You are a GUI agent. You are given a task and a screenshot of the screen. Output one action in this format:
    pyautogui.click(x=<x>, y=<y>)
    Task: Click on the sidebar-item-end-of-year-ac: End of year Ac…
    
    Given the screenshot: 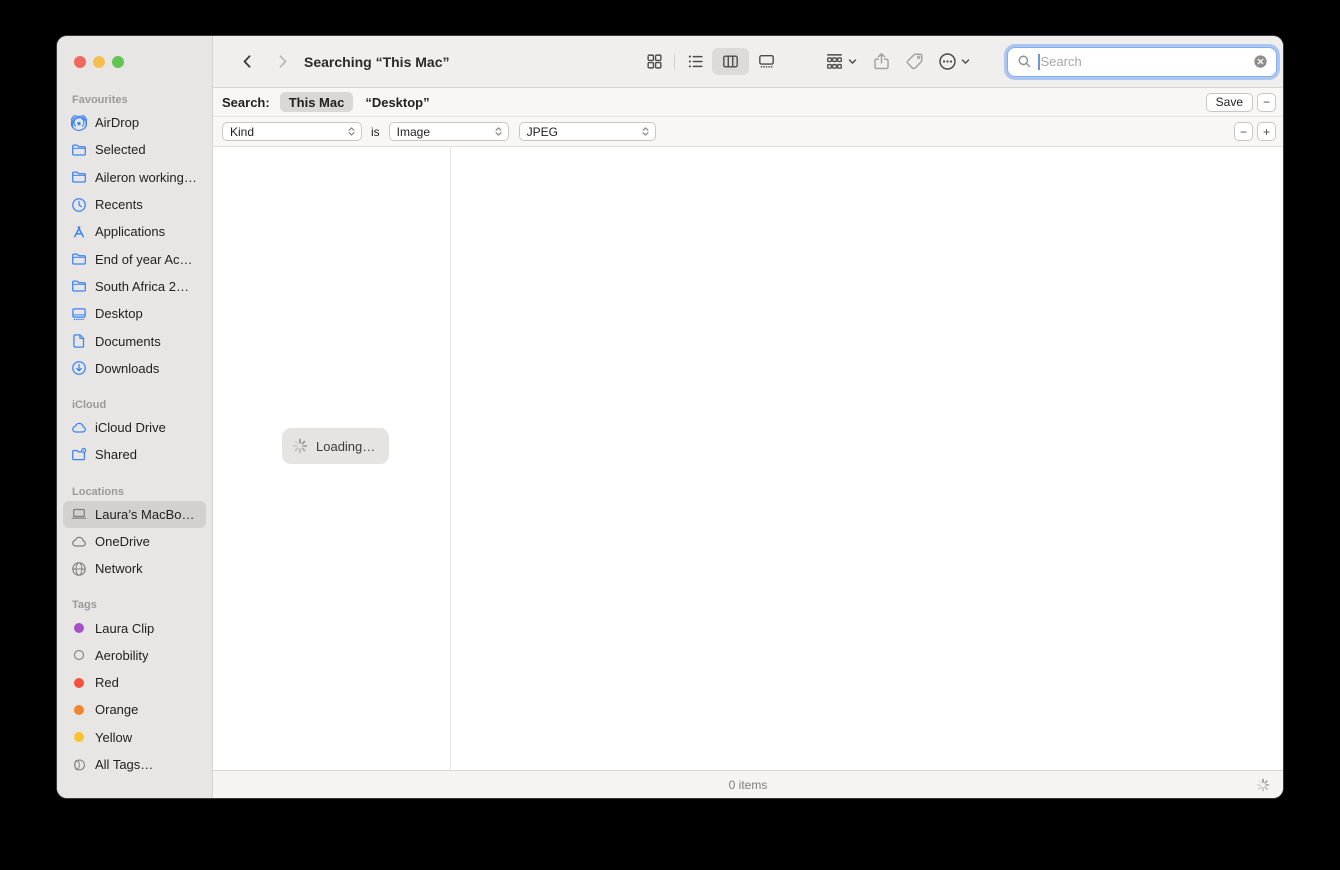 What is the action you would take?
    pyautogui.click(x=134, y=258)
    